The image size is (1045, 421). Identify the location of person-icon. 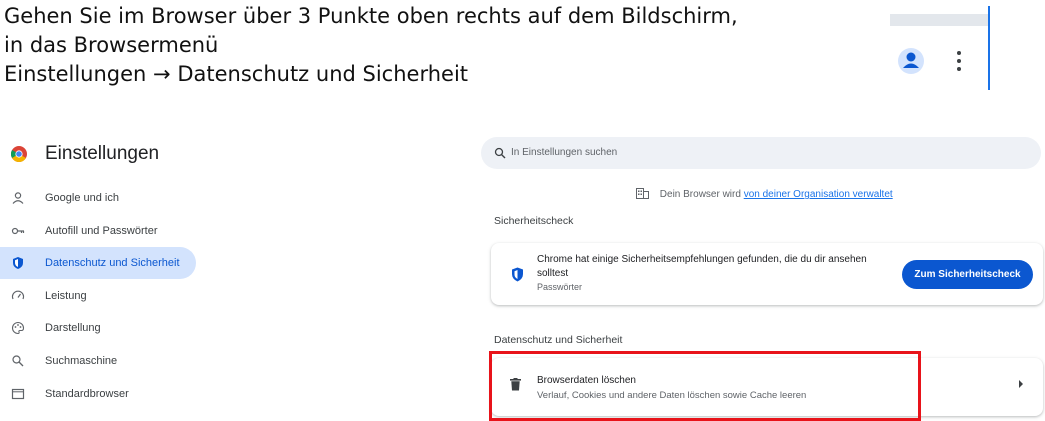
(18, 198).